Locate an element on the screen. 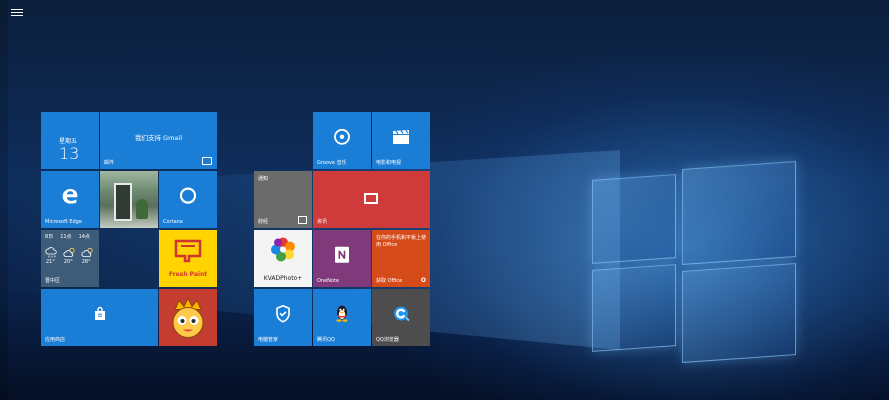  weather-temp: 20° is located at coordinates (68, 262).